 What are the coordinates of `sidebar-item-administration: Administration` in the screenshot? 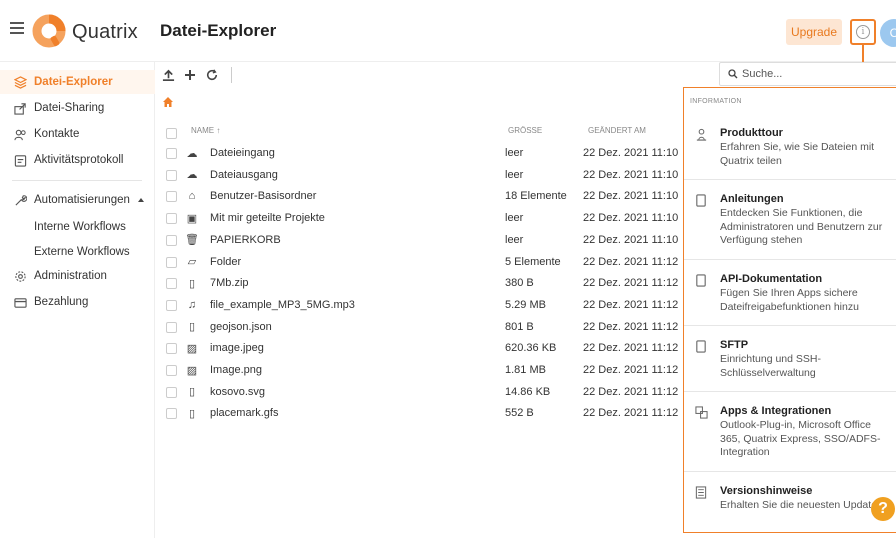 It's located at (77, 276).